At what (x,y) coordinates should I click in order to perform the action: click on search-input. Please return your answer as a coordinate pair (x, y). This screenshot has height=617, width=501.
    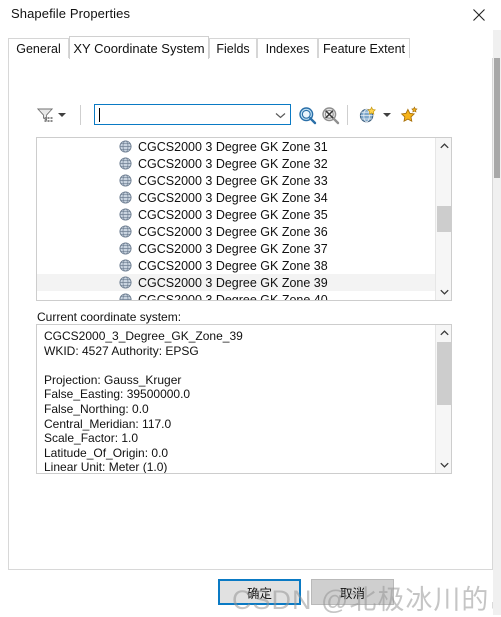
    Looking at the image, I should click on (192, 114).